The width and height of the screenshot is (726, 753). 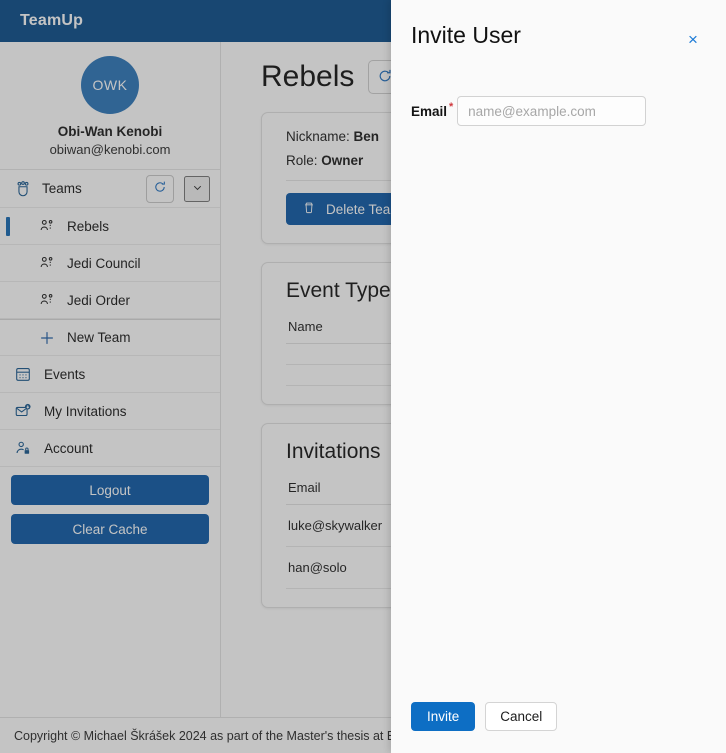 What do you see at coordinates (521, 716) in the screenshot?
I see `cancel-button: Cancel` at bounding box center [521, 716].